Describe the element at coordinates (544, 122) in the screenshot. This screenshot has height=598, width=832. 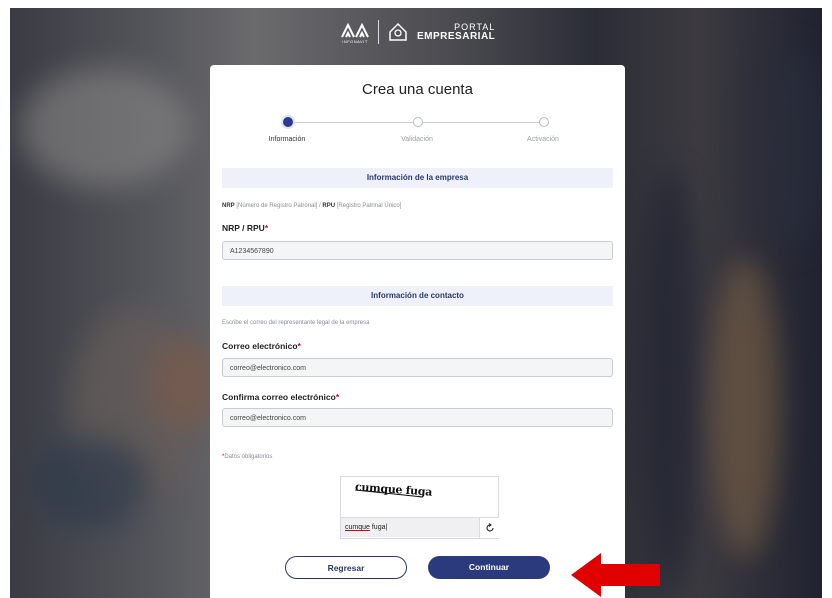
I see `step-dot-activacion` at that location.